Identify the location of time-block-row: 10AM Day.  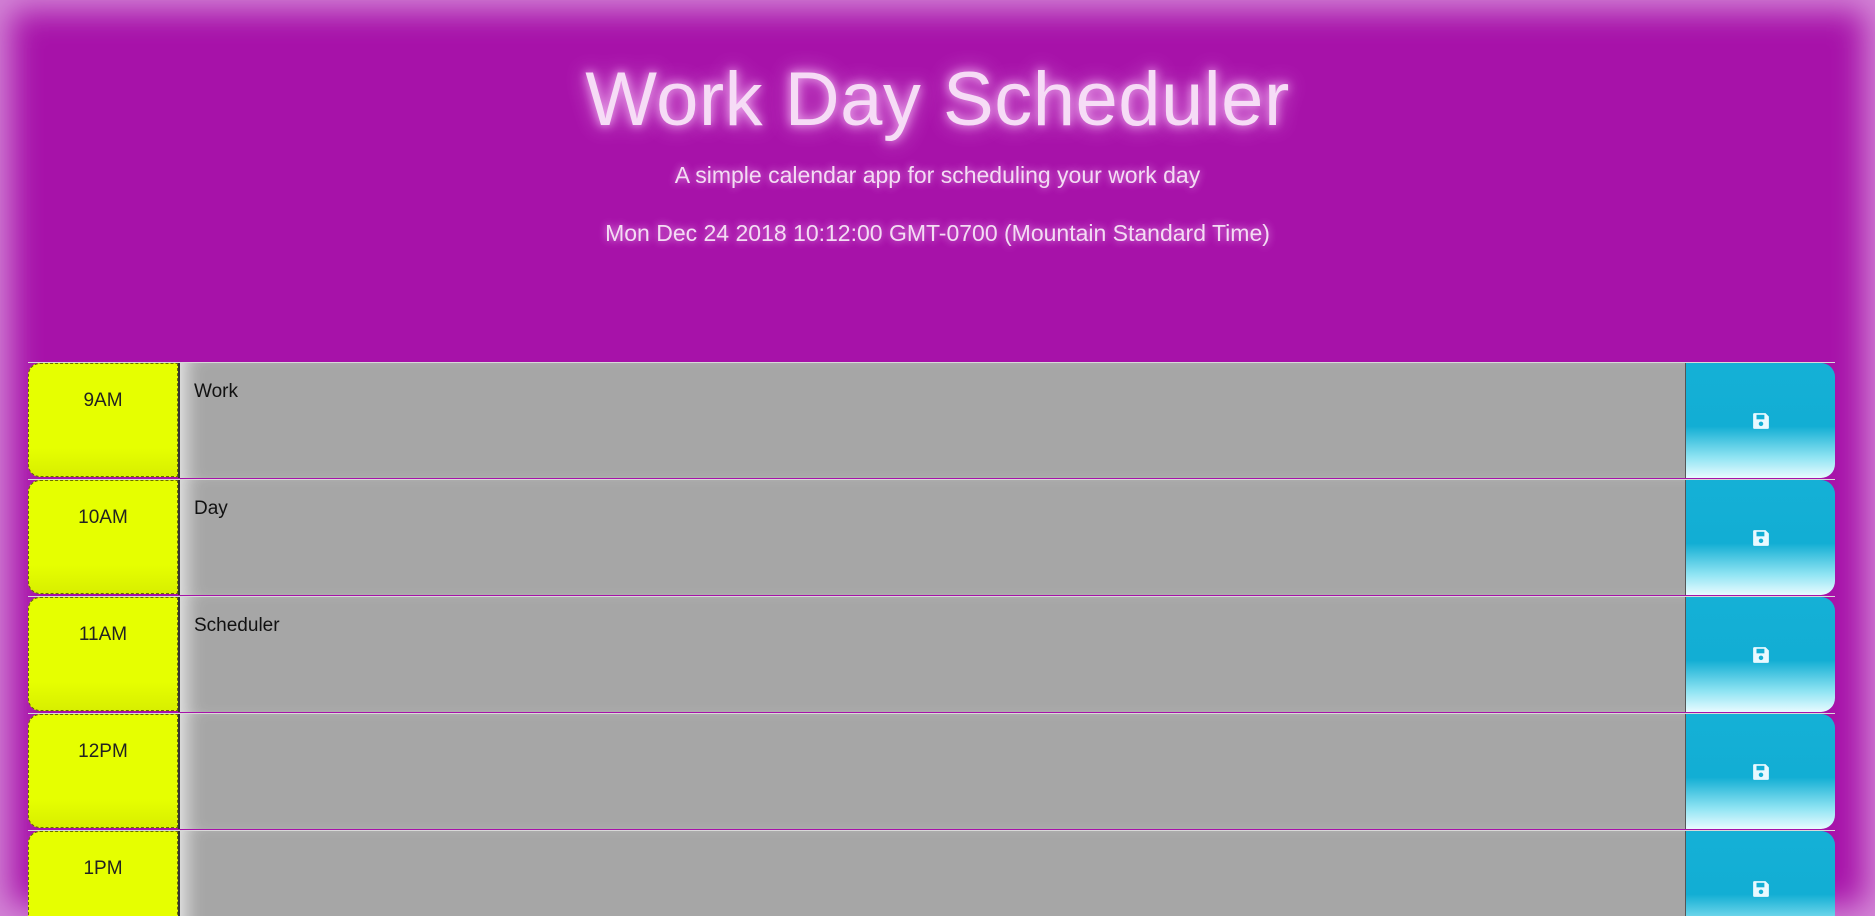
(931, 537).